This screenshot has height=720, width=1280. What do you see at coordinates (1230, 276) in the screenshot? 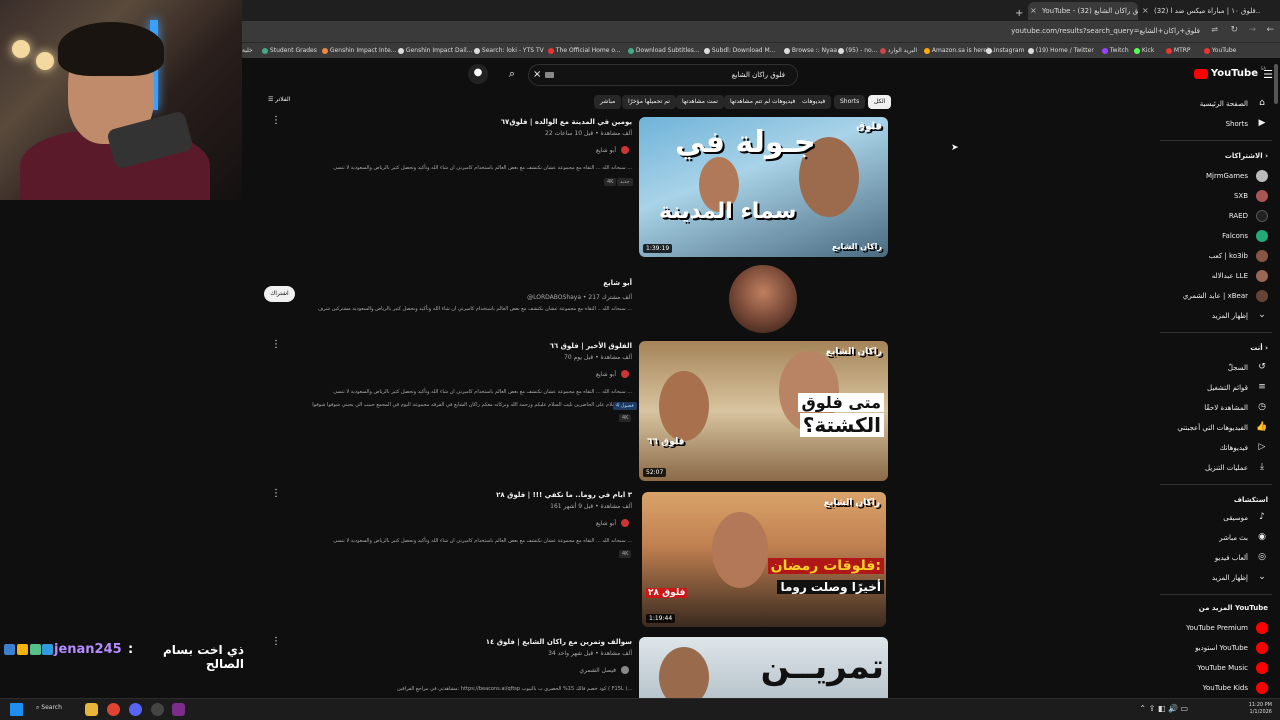
I see `sidebar-sub-lle: عبدالاله LLE` at bounding box center [1230, 276].